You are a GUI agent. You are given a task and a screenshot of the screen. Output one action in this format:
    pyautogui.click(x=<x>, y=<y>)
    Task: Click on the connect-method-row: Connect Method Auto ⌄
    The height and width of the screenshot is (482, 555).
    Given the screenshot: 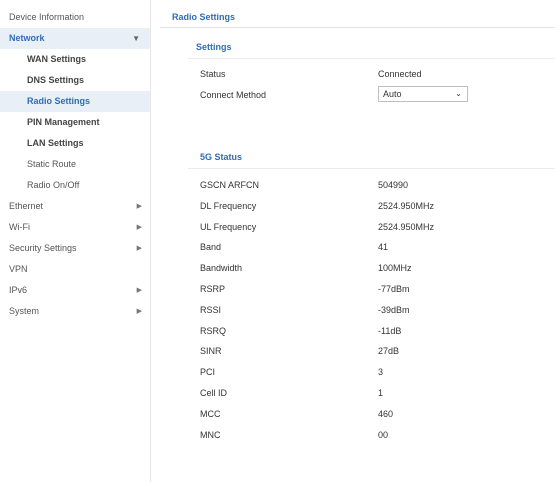 What is the action you would take?
    pyautogui.click(x=377, y=94)
    